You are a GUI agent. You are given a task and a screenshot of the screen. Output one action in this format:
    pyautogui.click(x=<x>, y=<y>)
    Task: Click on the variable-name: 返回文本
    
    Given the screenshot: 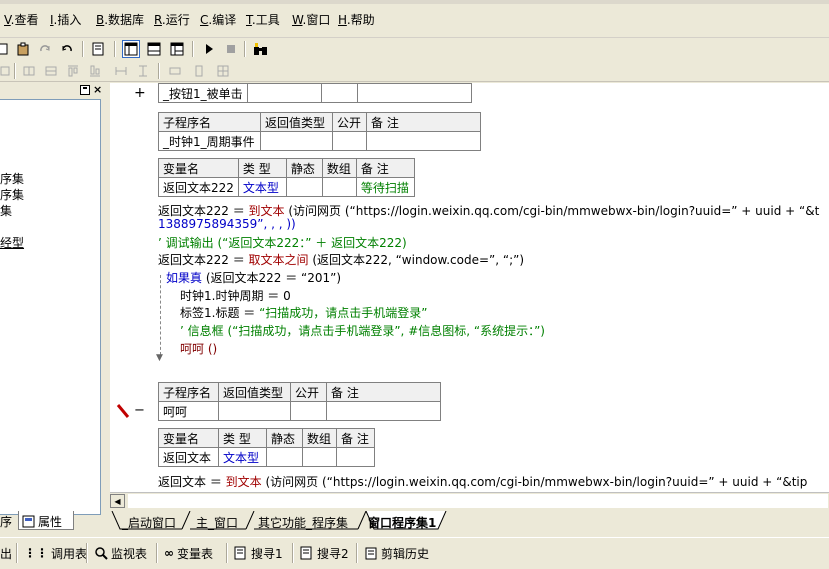 What is the action you would take?
    pyautogui.click(x=188, y=457)
    